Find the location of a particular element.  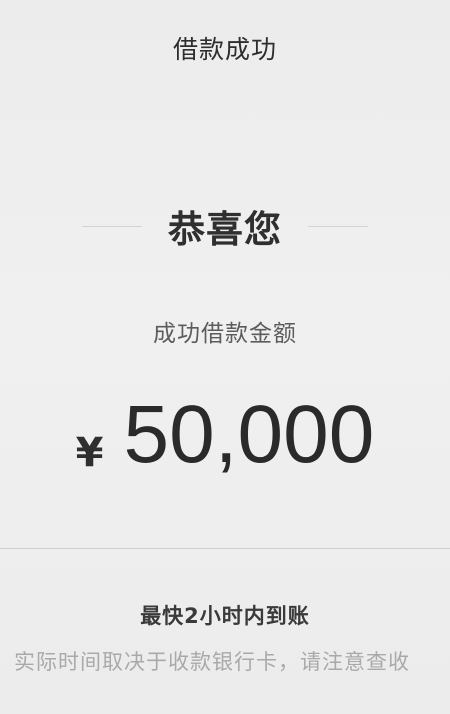

amount-display: ¥ 50,000 is located at coordinates (225, 438).